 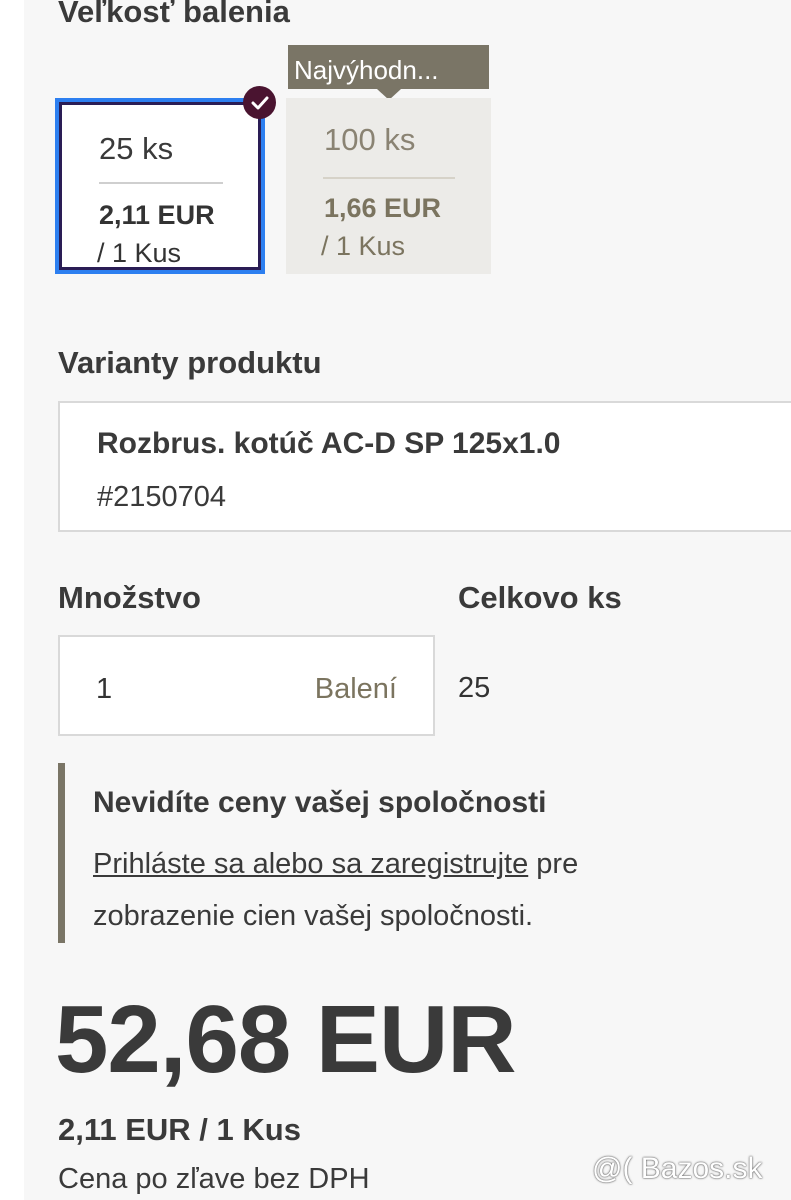 What do you see at coordinates (157, 215) in the screenshot?
I see `pack-price: 2,11 EUR` at bounding box center [157, 215].